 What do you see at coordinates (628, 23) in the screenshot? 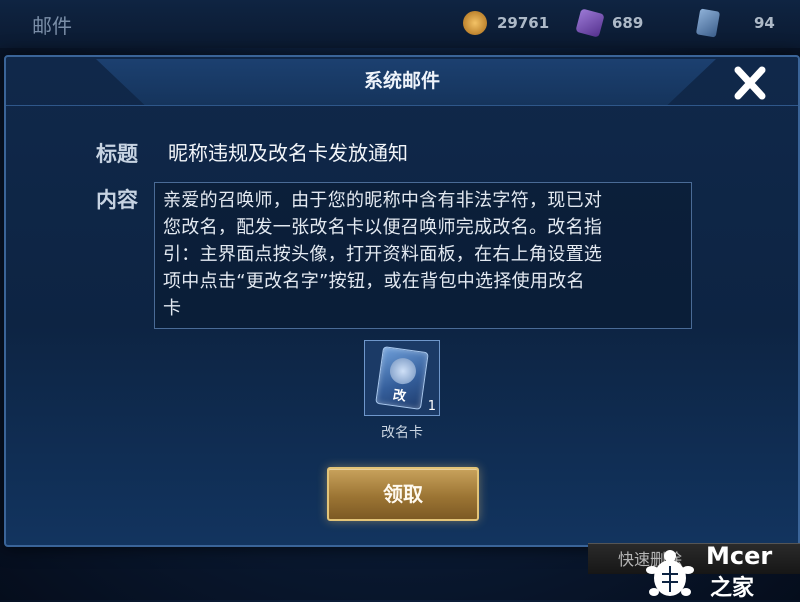
I see `gem-value: 689` at bounding box center [628, 23].